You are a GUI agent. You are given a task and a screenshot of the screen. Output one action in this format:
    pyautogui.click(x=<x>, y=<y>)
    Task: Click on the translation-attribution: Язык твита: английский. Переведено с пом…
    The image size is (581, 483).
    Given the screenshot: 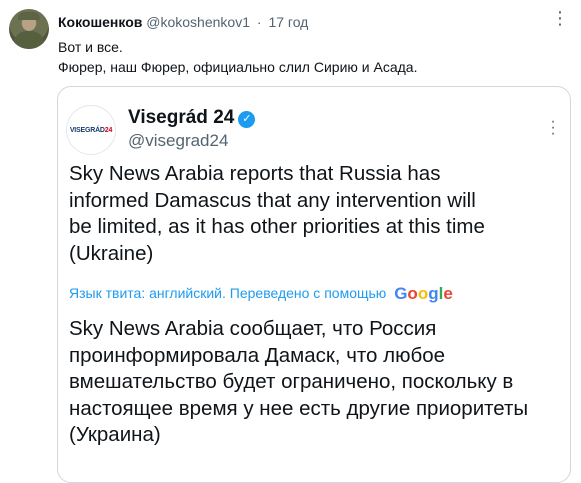 What is the action you would take?
    pyautogui.click(x=261, y=293)
    